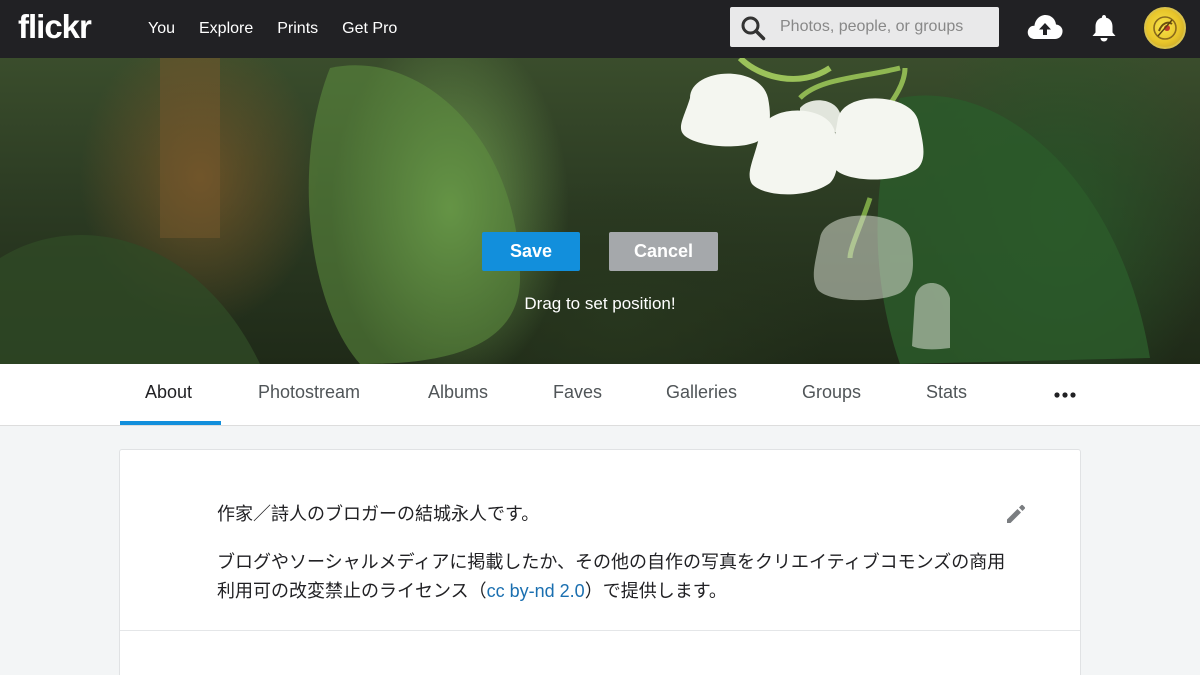  Describe the element at coordinates (1045, 27) in the screenshot. I see `cloud-upload-icon` at that location.